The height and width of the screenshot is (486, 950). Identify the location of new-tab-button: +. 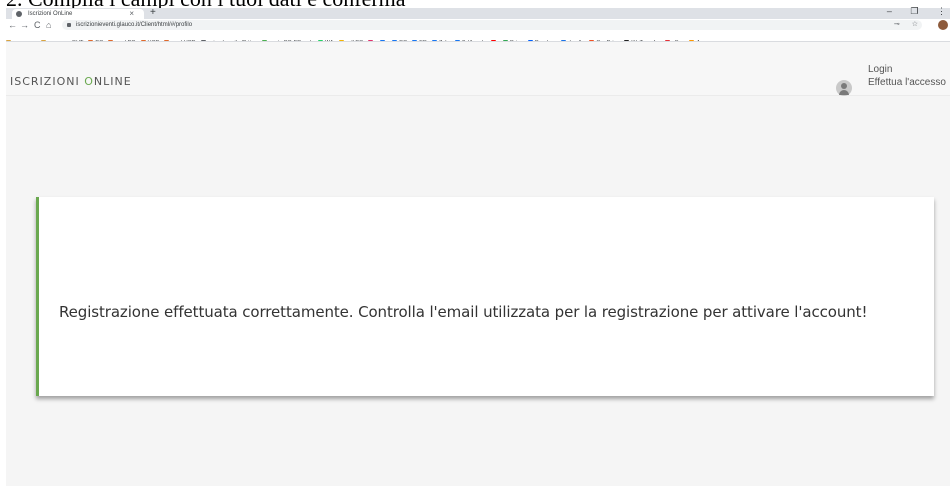
(153, 13).